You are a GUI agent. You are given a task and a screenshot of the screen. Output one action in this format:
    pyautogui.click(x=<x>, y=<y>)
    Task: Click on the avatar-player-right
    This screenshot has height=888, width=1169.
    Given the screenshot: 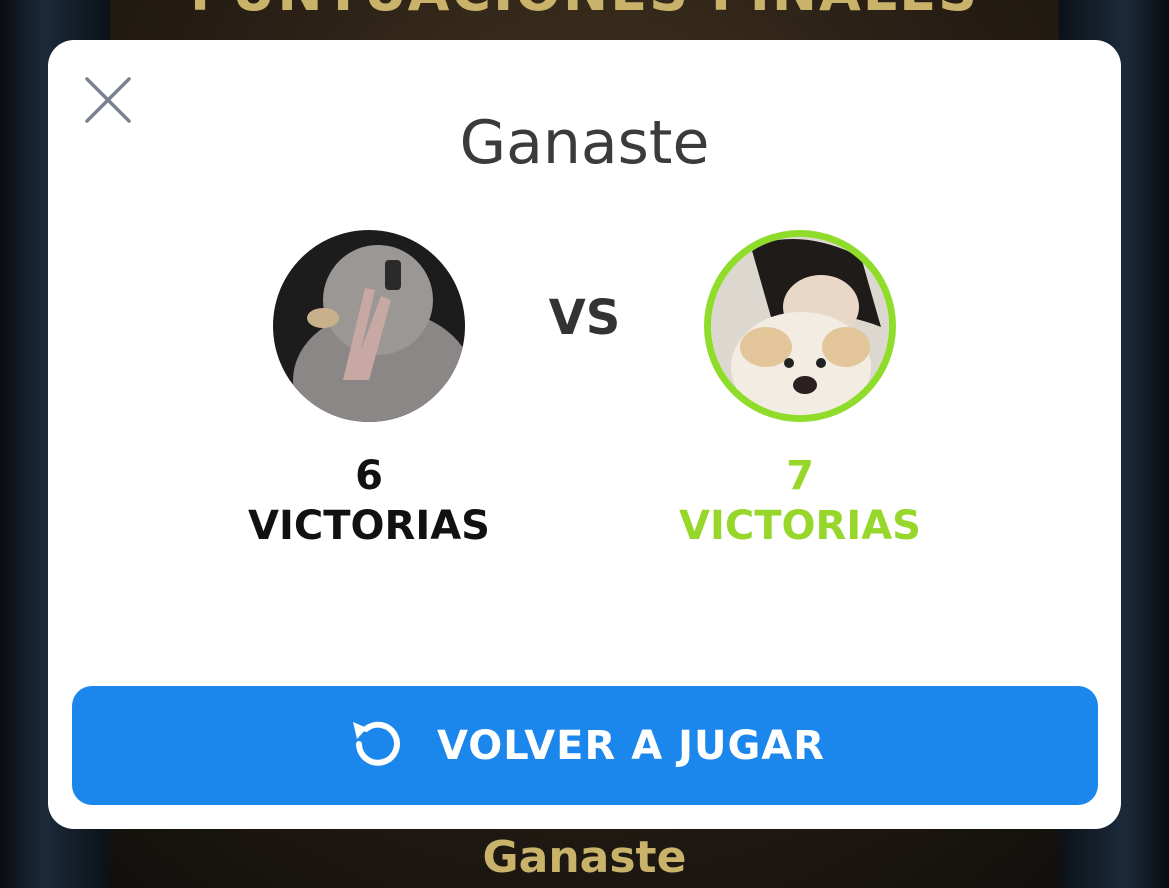 What is the action you would take?
    pyautogui.click(x=800, y=326)
    